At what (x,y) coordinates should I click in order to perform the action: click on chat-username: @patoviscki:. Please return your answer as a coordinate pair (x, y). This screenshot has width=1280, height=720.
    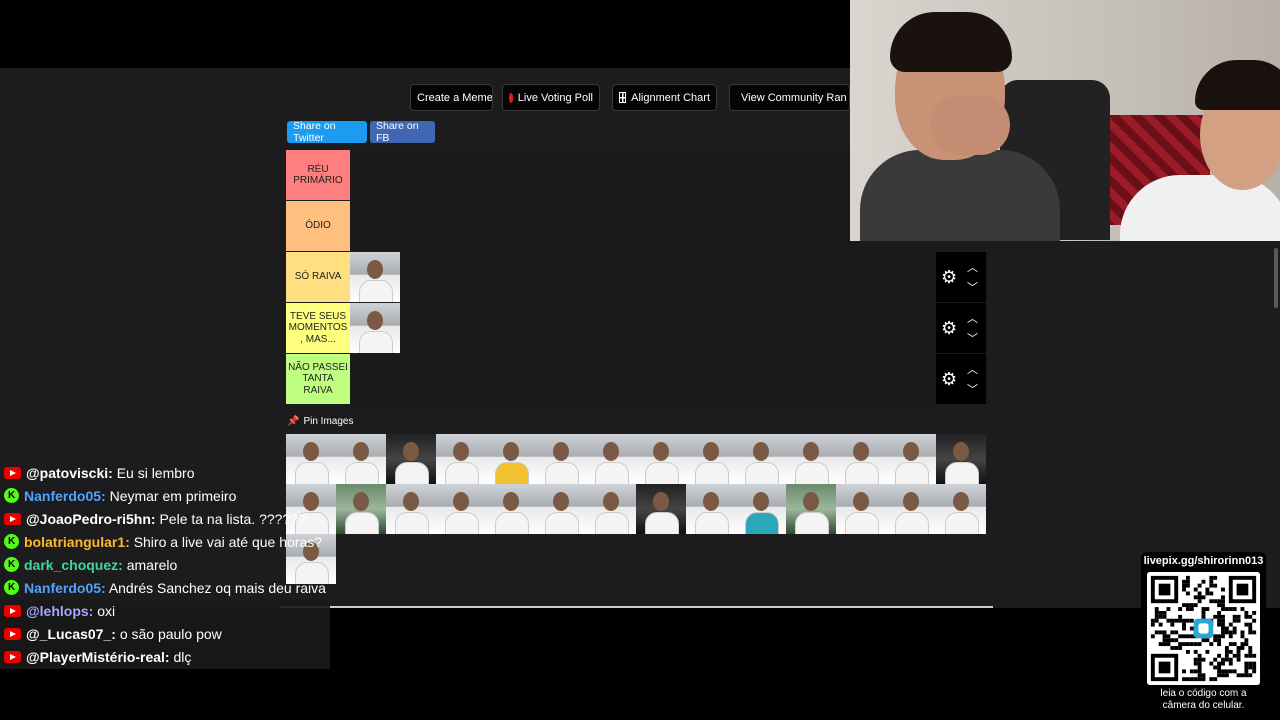
    Looking at the image, I should click on (69, 473).